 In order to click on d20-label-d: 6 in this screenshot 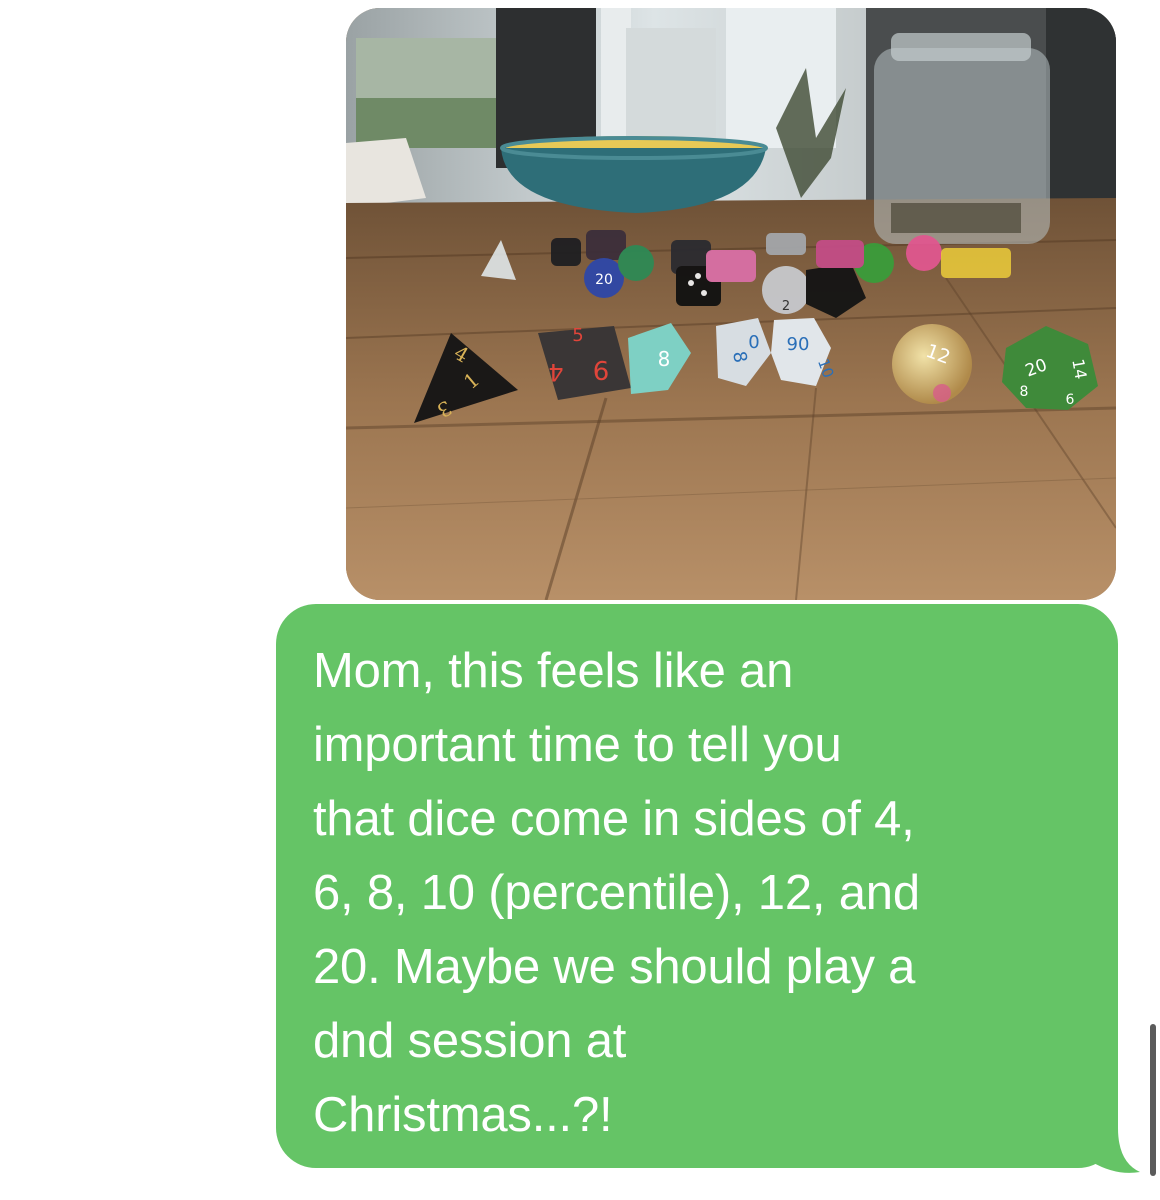, I will do `click(1070, 400)`.